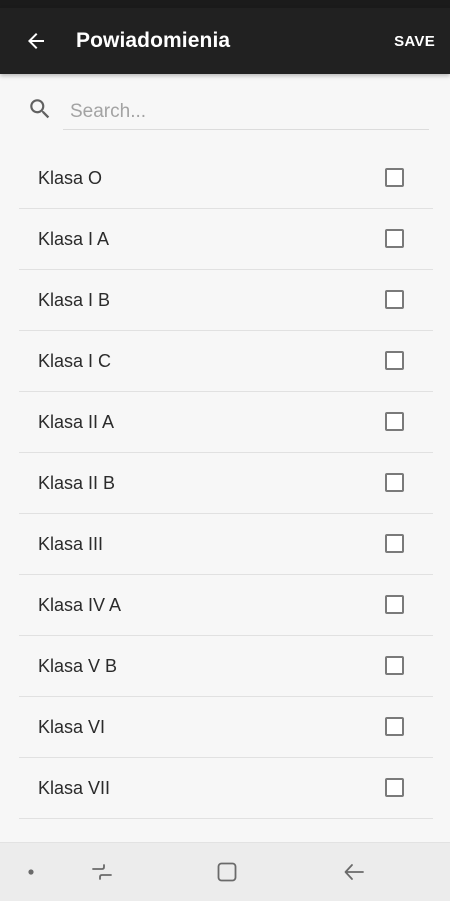  Describe the element at coordinates (226, 300) in the screenshot. I see `class-list-item: Klasa I B` at that location.